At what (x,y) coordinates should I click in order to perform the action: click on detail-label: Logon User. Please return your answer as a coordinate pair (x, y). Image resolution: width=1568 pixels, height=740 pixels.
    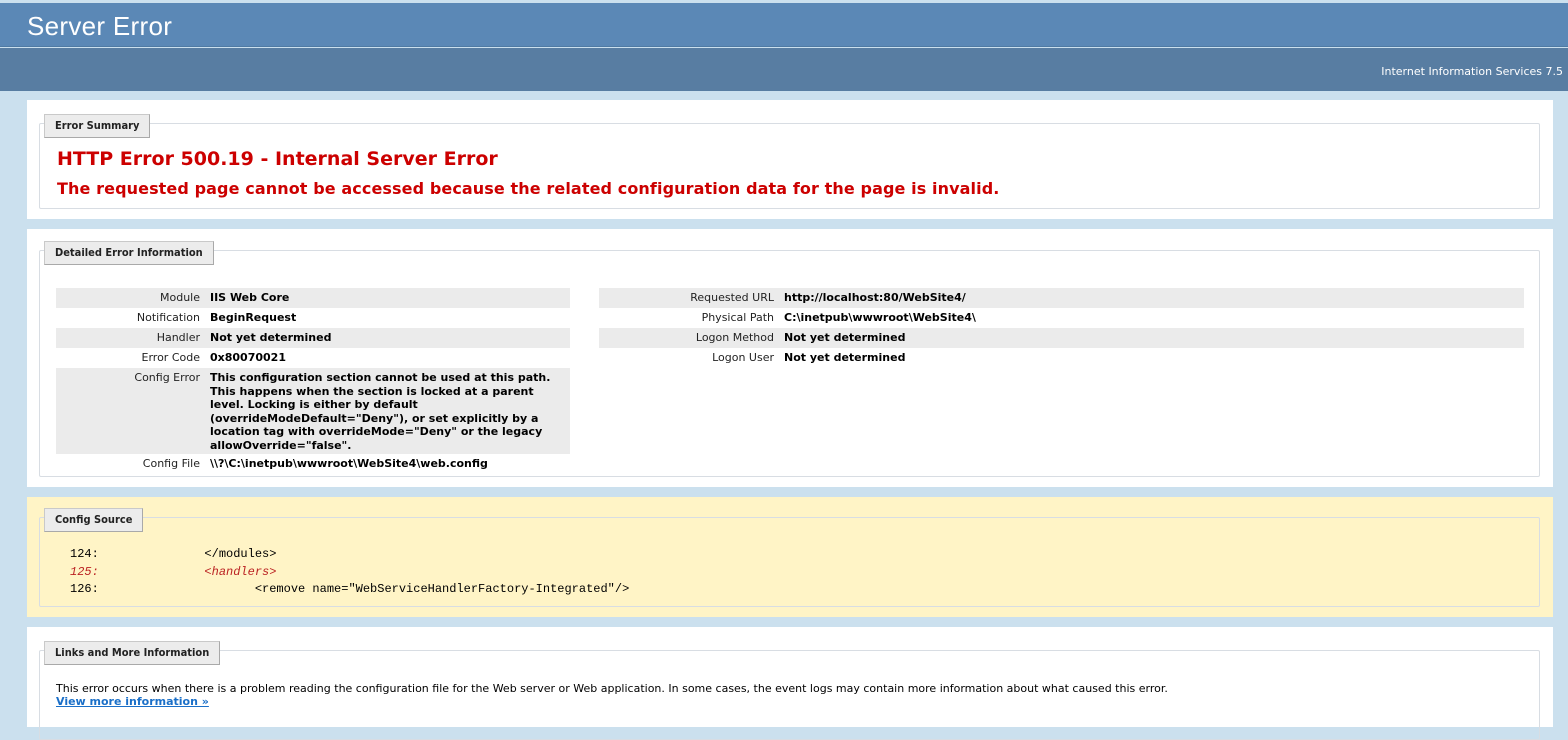
    Looking at the image, I should click on (743, 357).